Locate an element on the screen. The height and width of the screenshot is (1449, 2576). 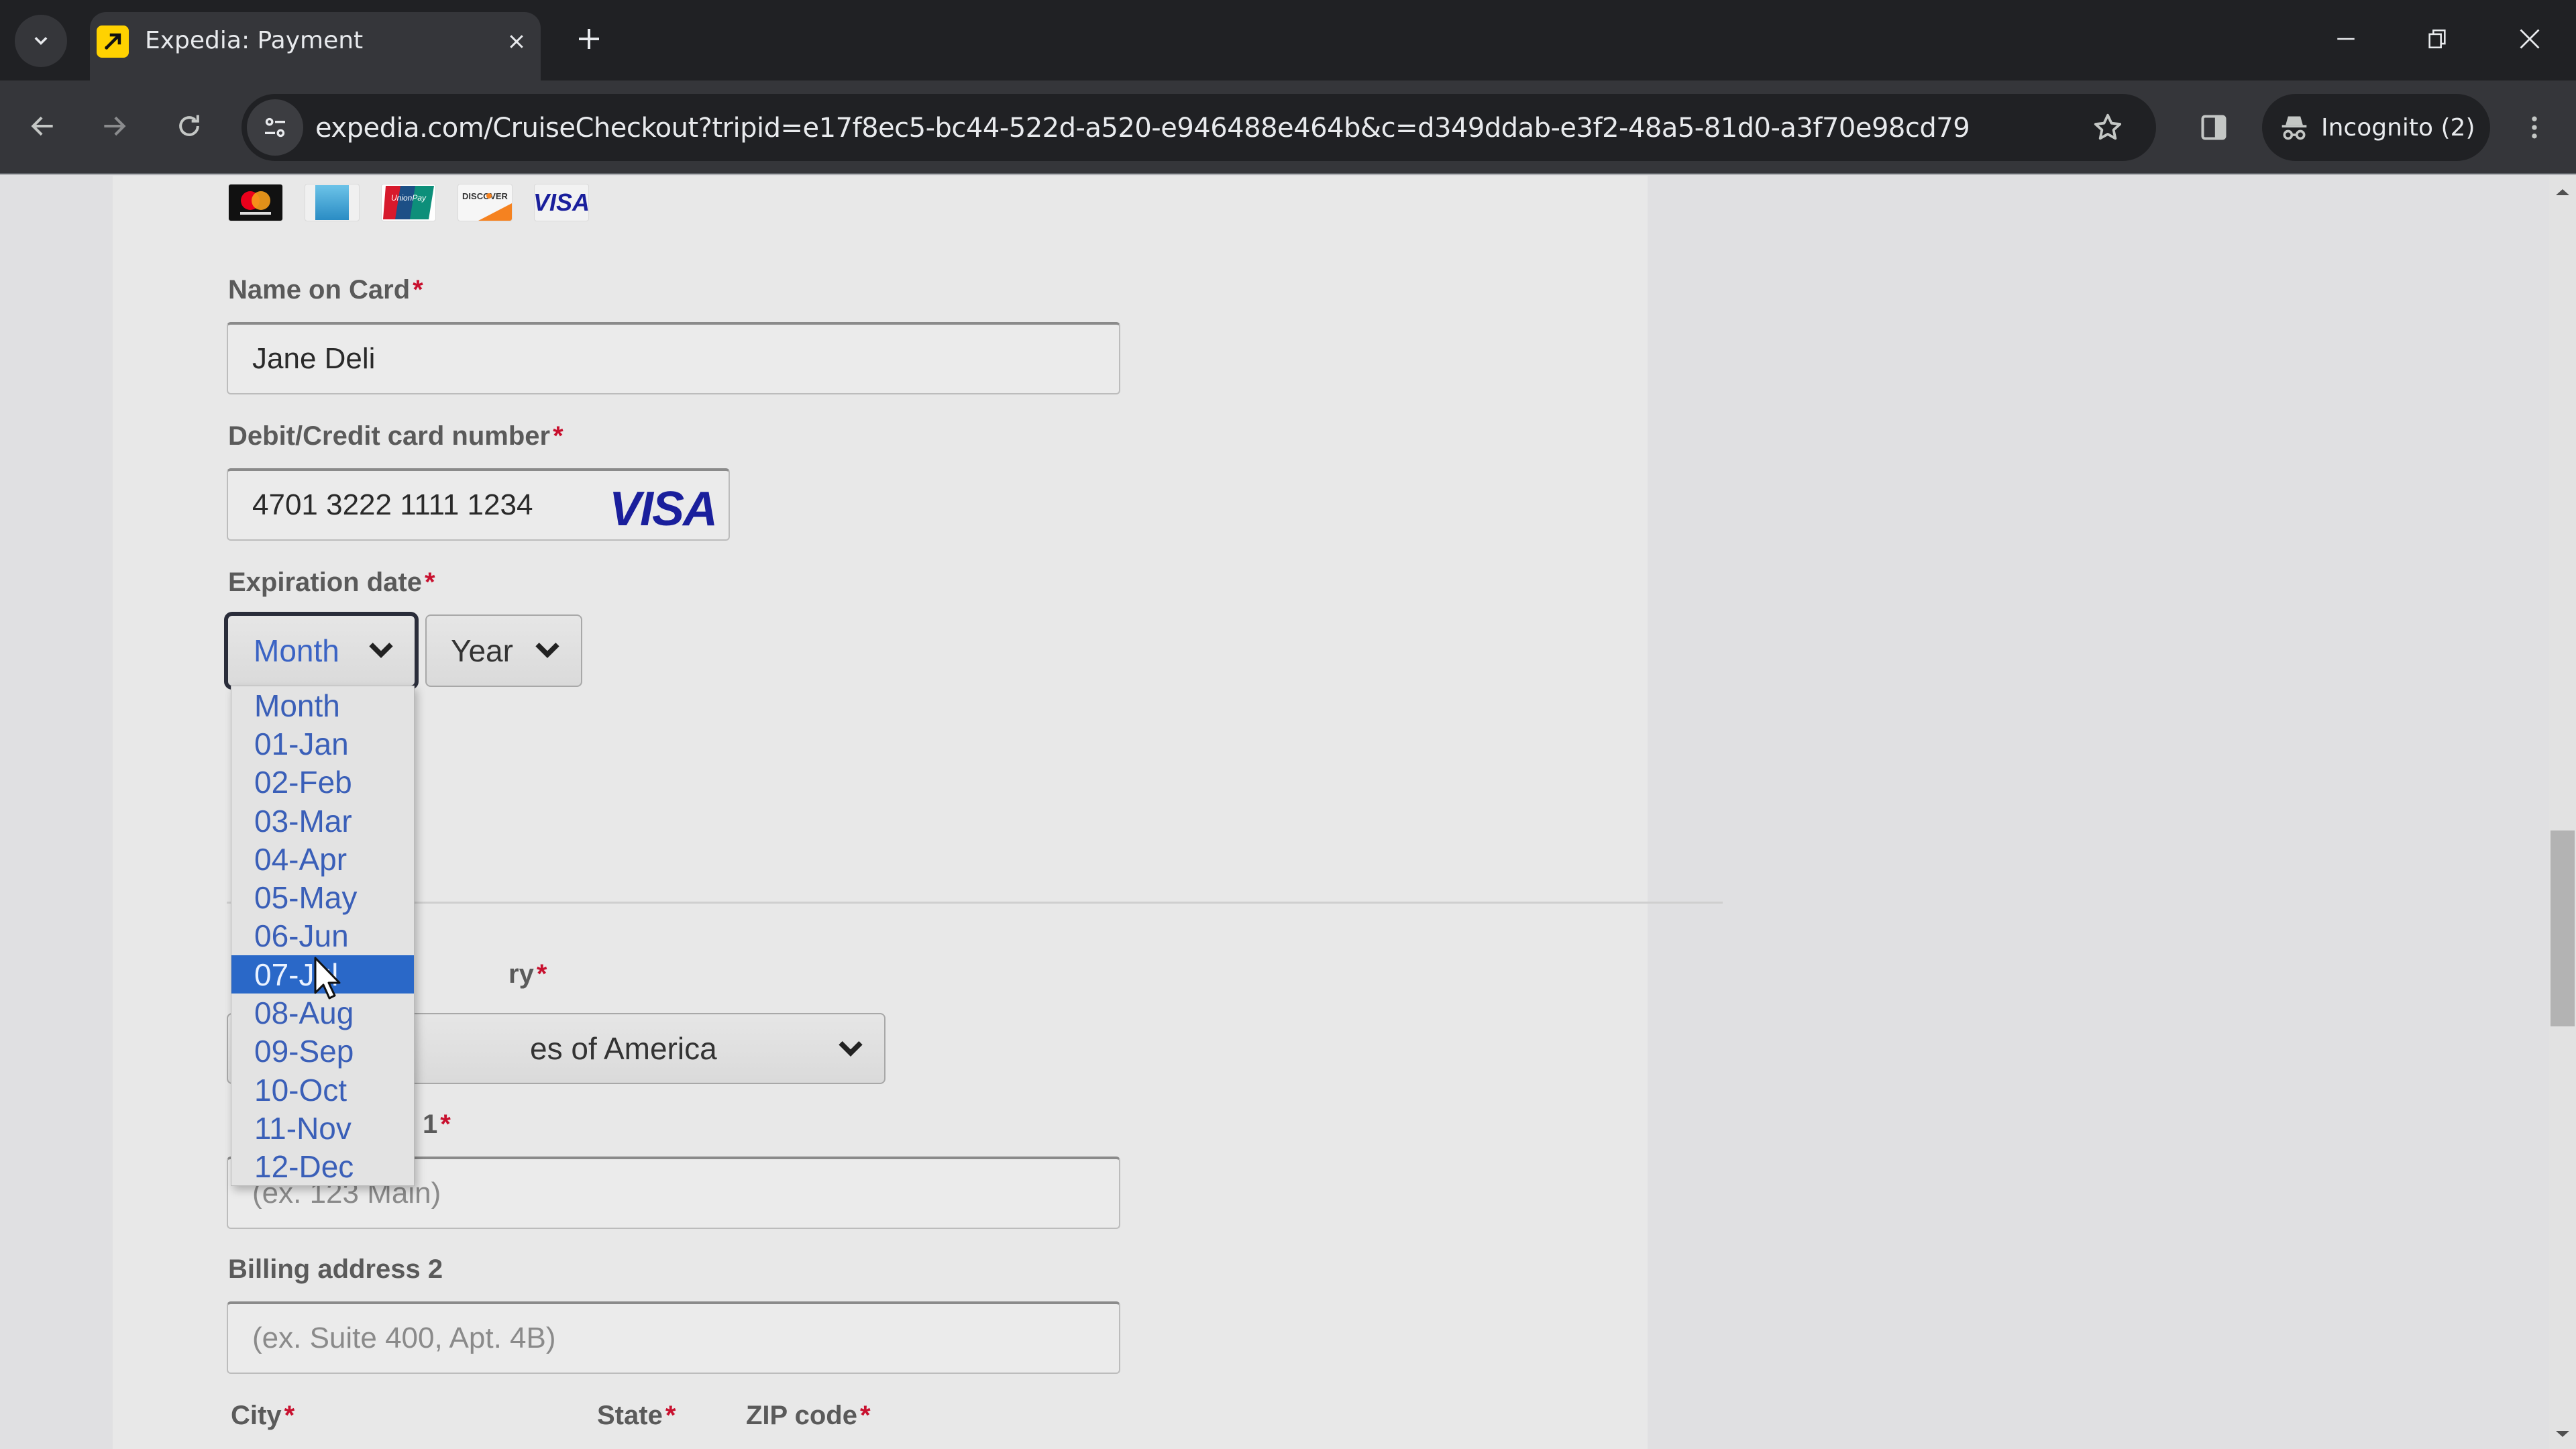
triangle-down-icon is located at coordinates (2562, 1434).